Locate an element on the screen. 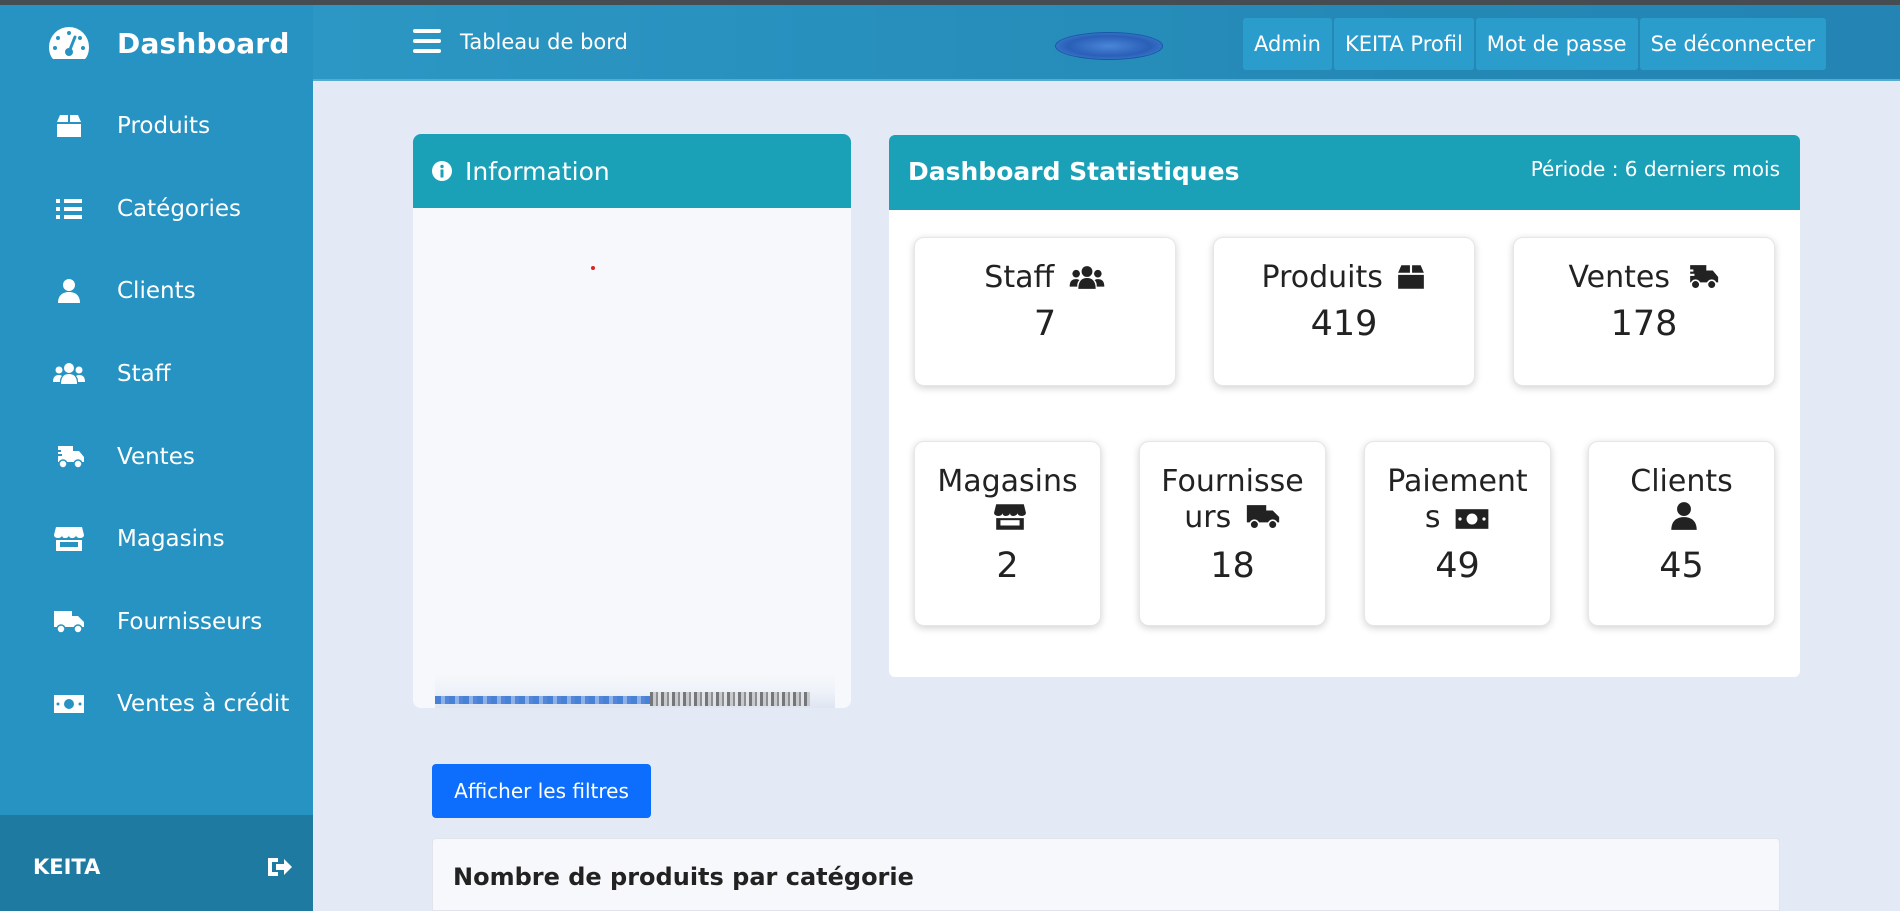  sidebar-item-staff: Staff is located at coordinates (156, 374).